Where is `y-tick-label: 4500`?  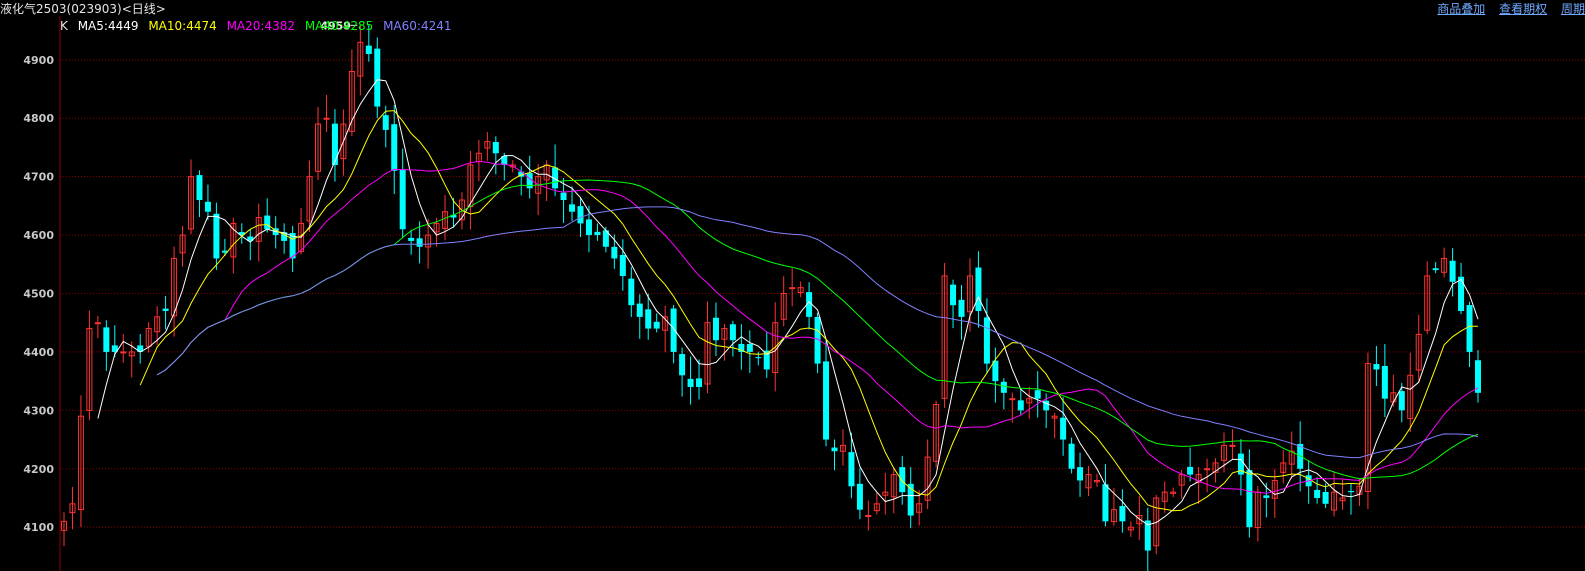
y-tick-label: 4500 is located at coordinates (38, 294).